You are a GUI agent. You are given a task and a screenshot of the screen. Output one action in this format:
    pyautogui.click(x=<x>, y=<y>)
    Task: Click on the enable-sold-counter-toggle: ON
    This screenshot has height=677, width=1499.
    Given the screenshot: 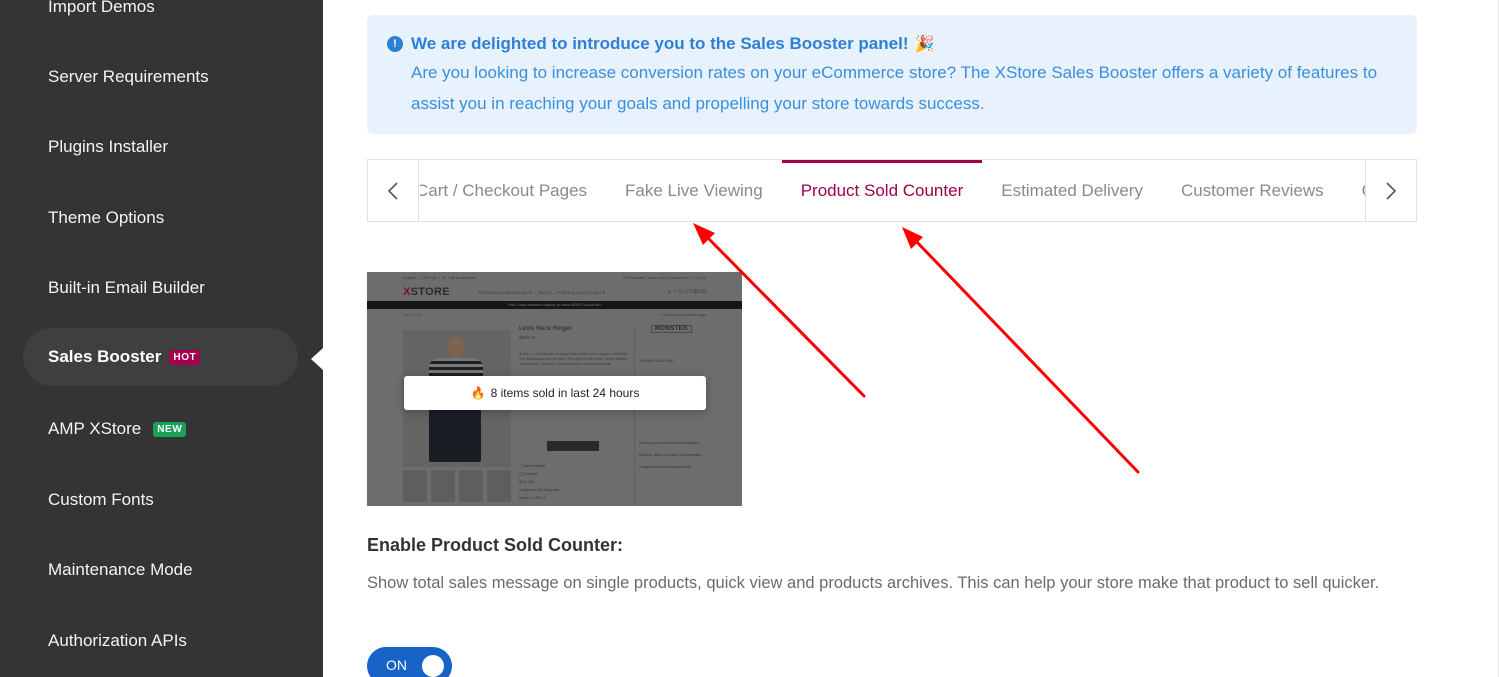 What is the action you would take?
    pyautogui.click(x=409, y=662)
    